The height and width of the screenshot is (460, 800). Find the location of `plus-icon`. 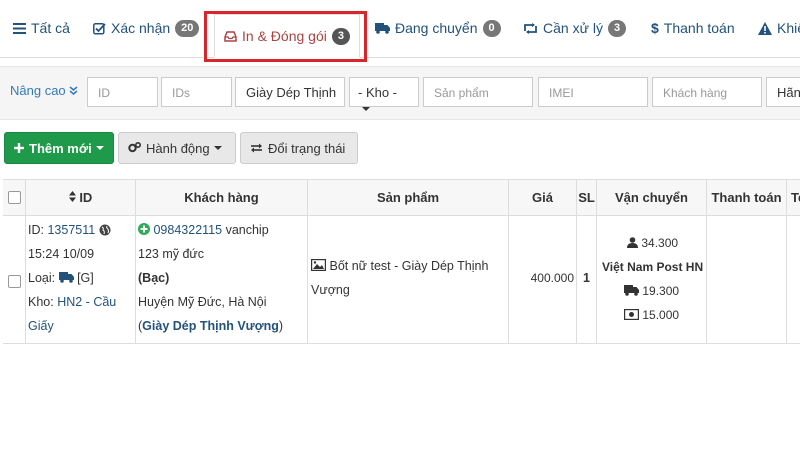

plus-icon is located at coordinates (19, 148).